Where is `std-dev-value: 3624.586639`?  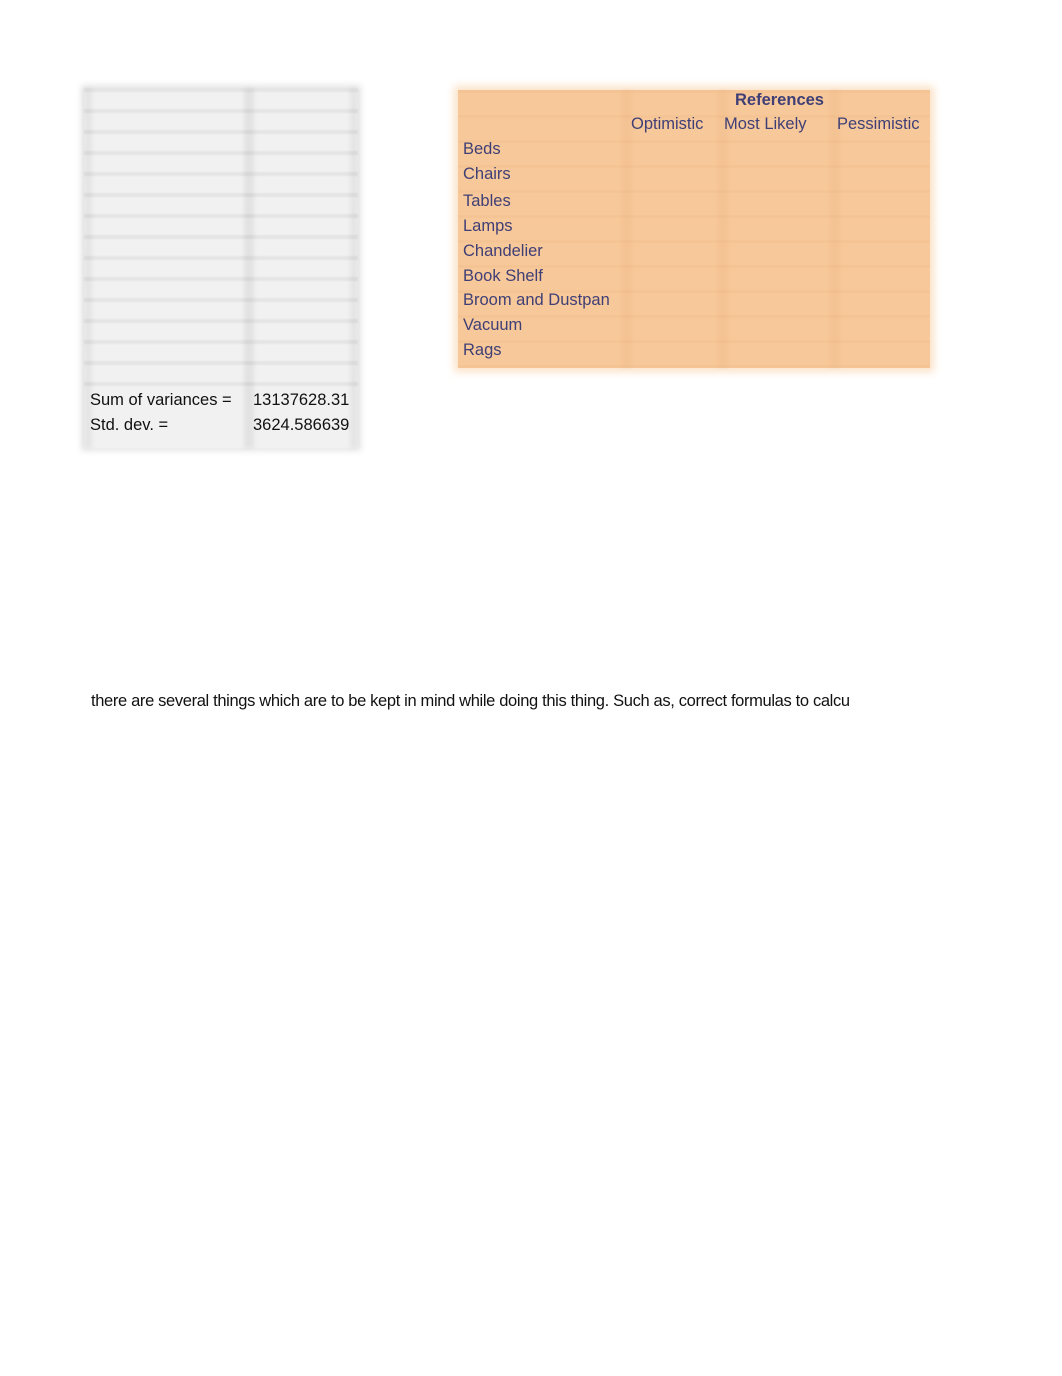 std-dev-value: 3624.586639 is located at coordinates (301, 425).